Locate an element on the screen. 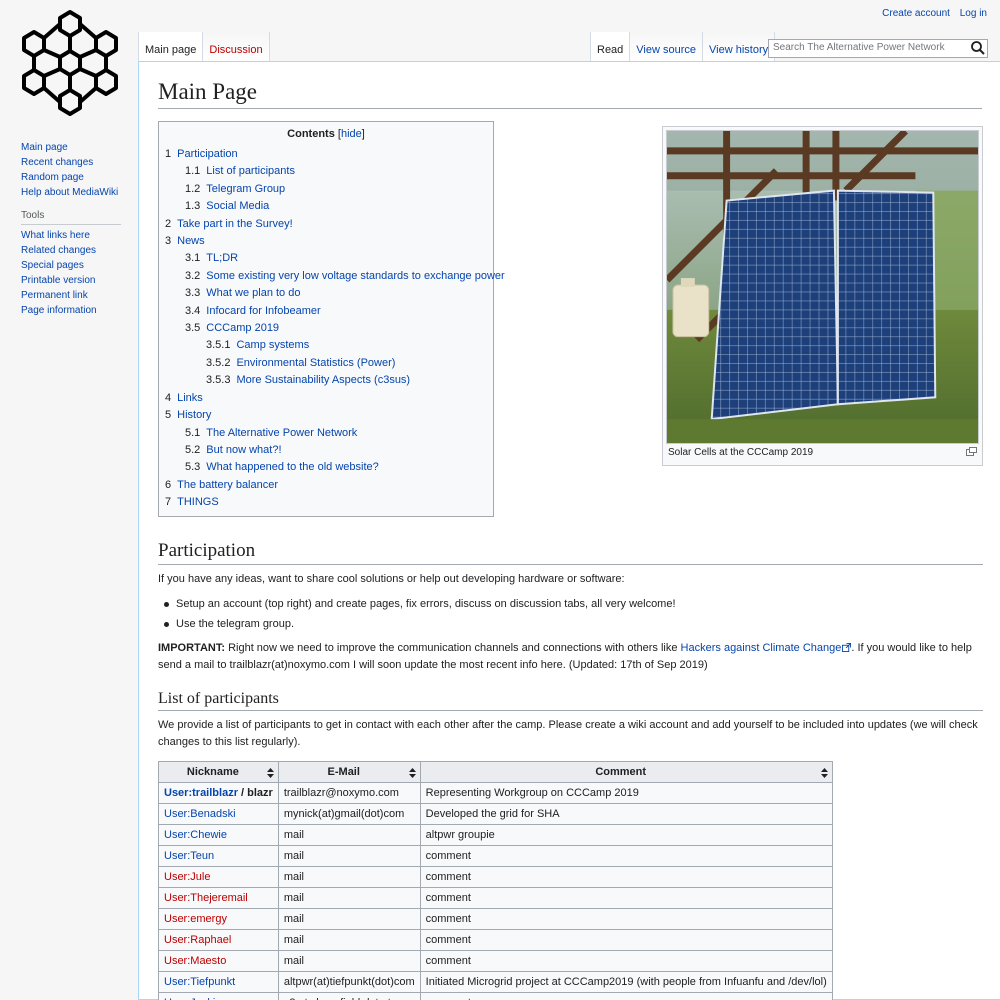 This screenshot has height=1000, width=1000. toc-item: 3.5.1 Camp systems is located at coordinates (326, 345).